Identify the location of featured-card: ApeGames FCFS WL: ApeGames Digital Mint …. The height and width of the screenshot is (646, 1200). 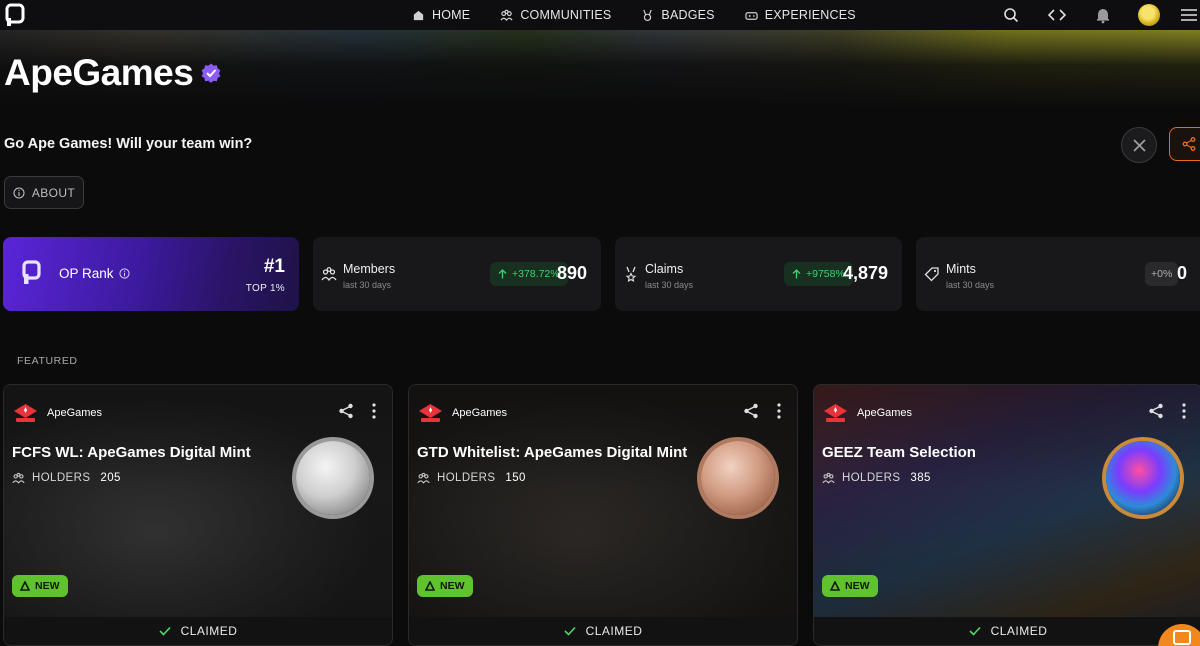
(198, 515).